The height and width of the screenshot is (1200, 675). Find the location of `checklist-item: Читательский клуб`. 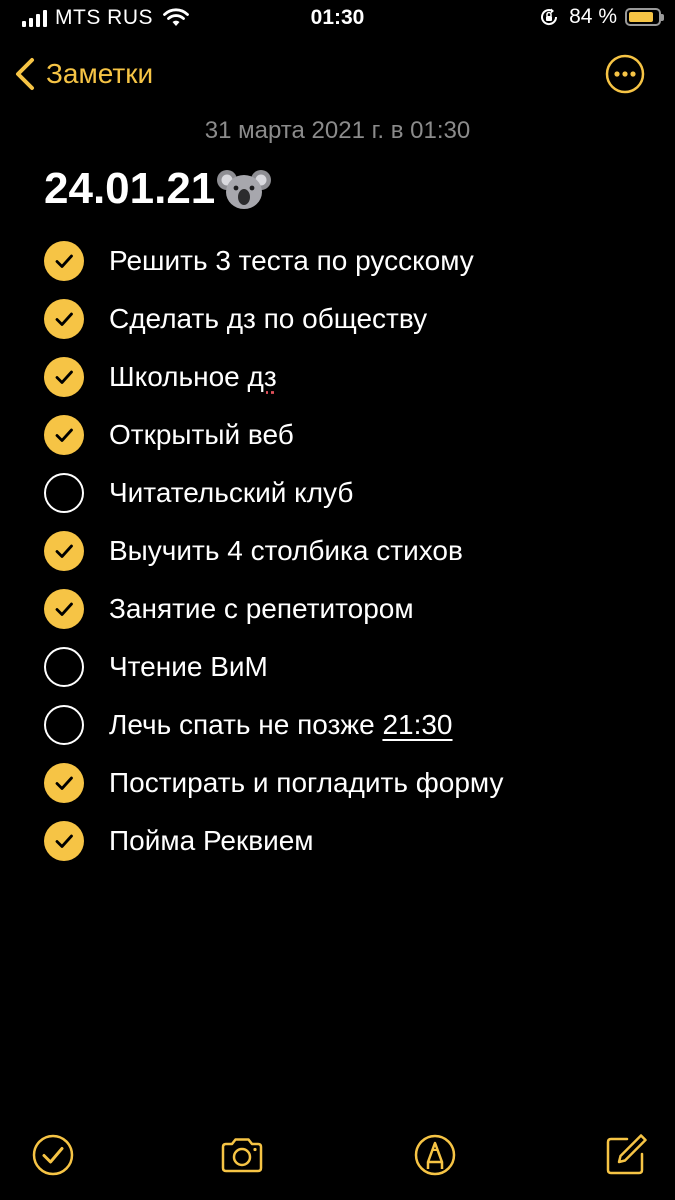

checklist-item: Читательский клуб is located at coordinates (354, 493).